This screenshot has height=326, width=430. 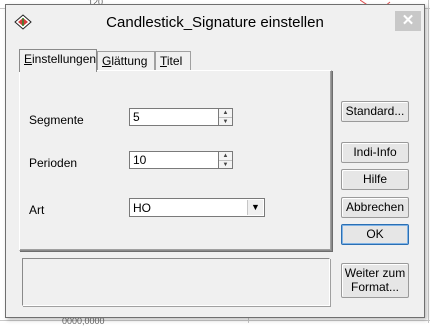 What do you see at coordinates (174, 160) in the screenshot?
I see `perioden-input` at bounding box center [174, 160].